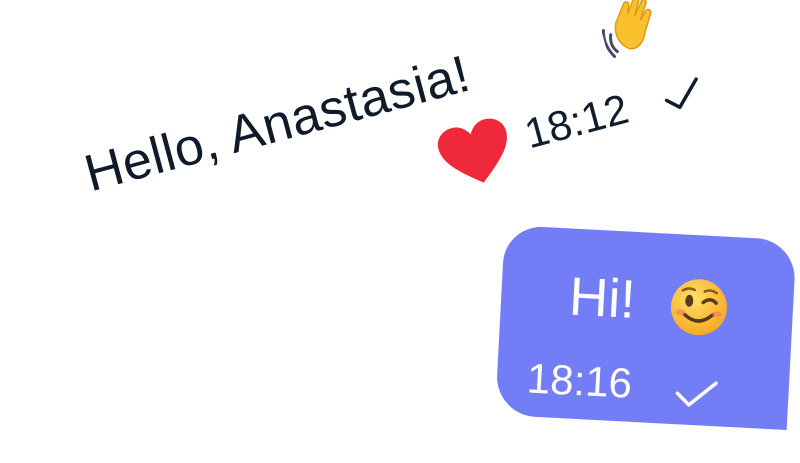 The width and height of the screenshot is (800, 463). Describe the element at coordinates (698, 307) in the screenshot. I see `winking-face-icon` at that location.